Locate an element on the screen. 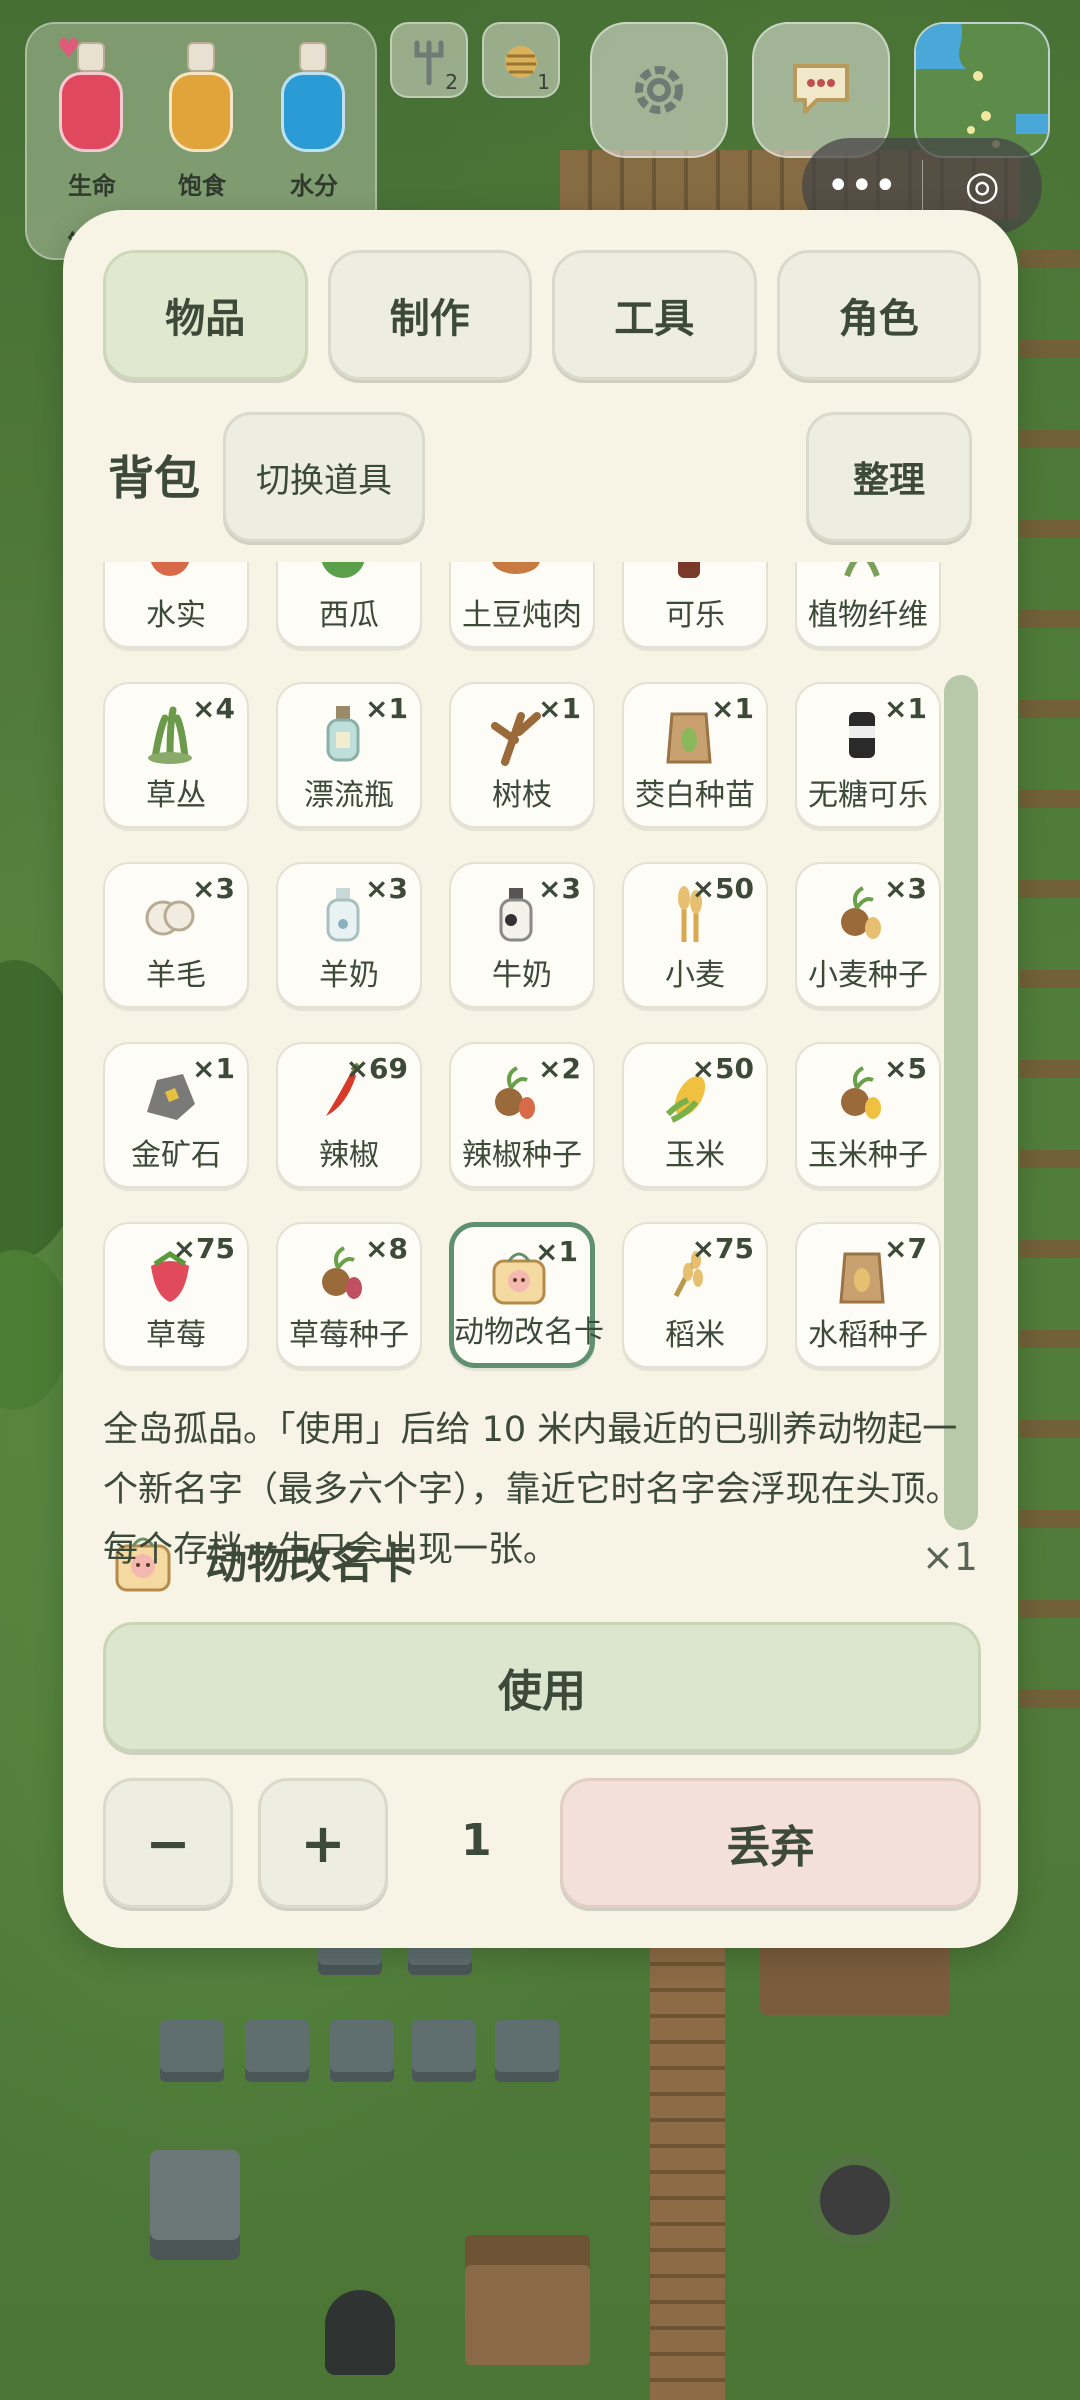 Image resolution: width=1080 pixels, height=2400 pixels. tab-tools: 工具 is located at coordinates (654, 315).